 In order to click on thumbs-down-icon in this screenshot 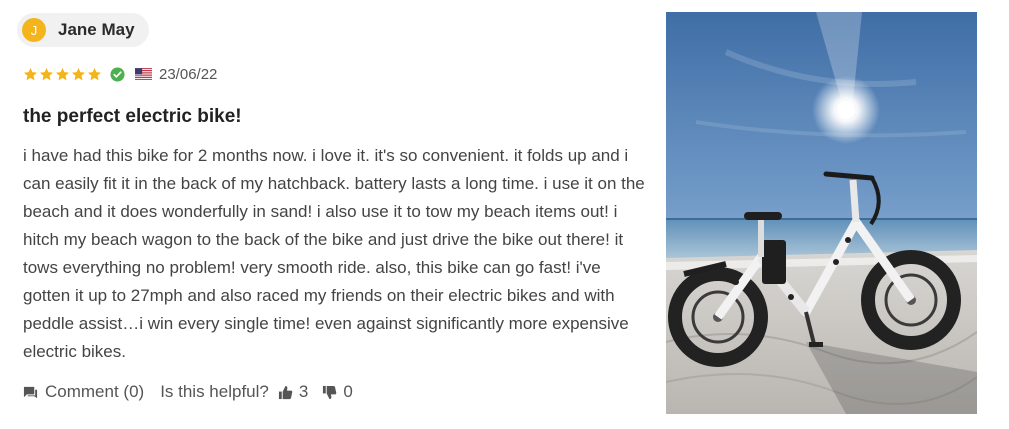, I will do `click(329, 392)`.